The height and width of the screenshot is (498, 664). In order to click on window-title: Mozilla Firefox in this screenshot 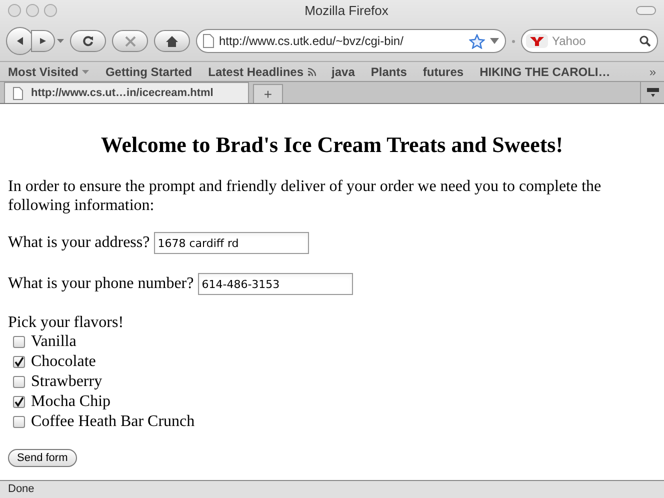, I will do `click(346, 11)`.